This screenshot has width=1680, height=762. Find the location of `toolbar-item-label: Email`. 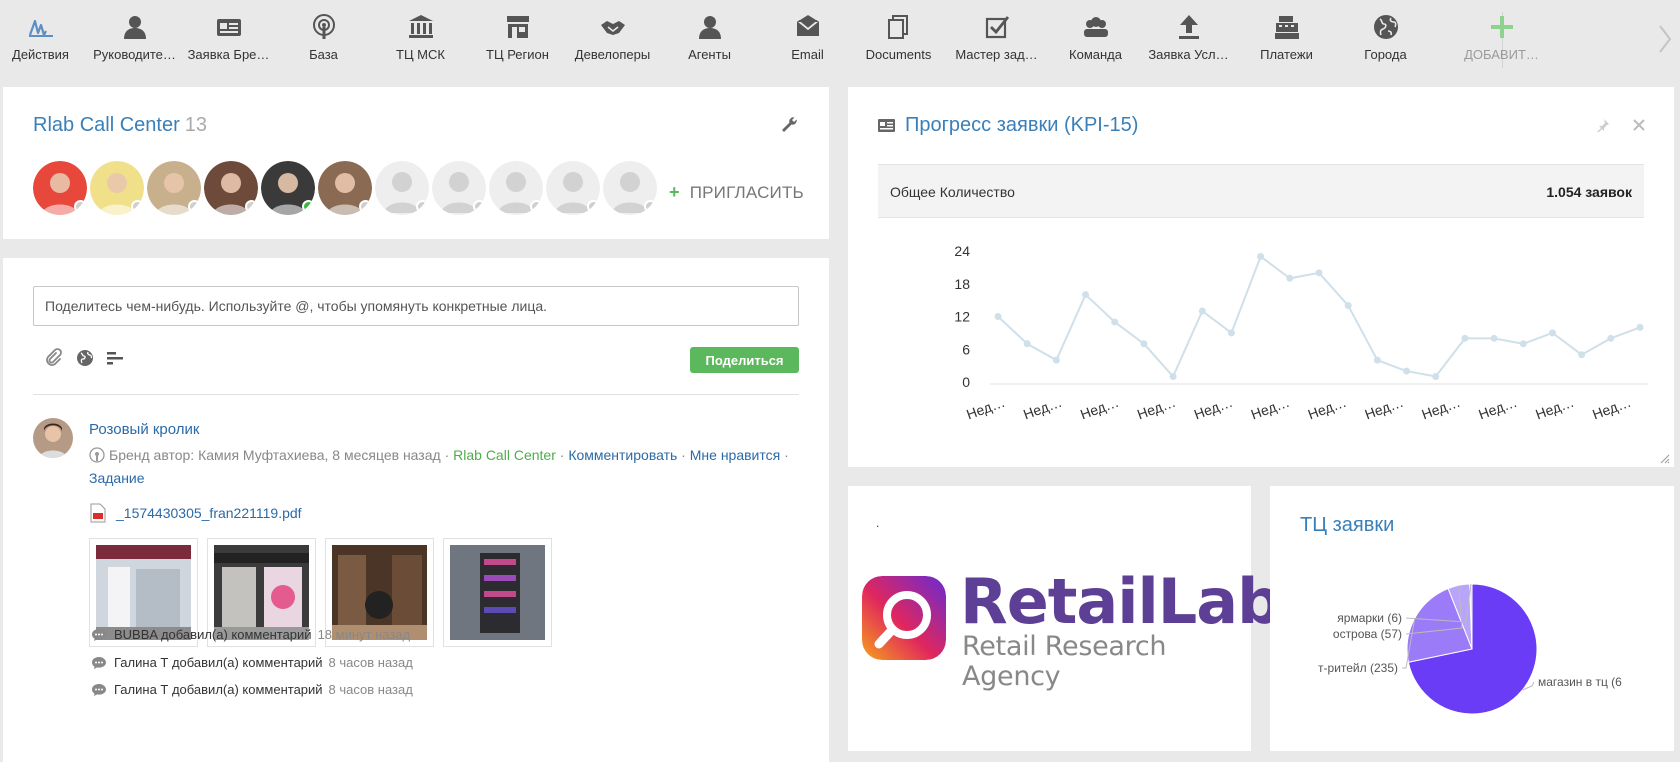

toolbar-item-label: Email is located at coordinates (807, 54).